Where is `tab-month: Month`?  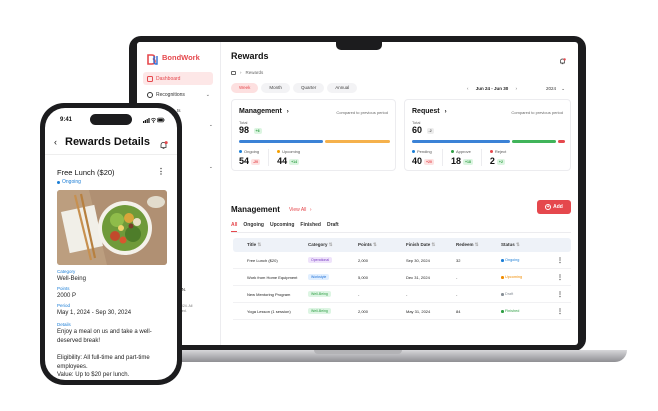 tab-month: Month is located at coordinates (275, 88).